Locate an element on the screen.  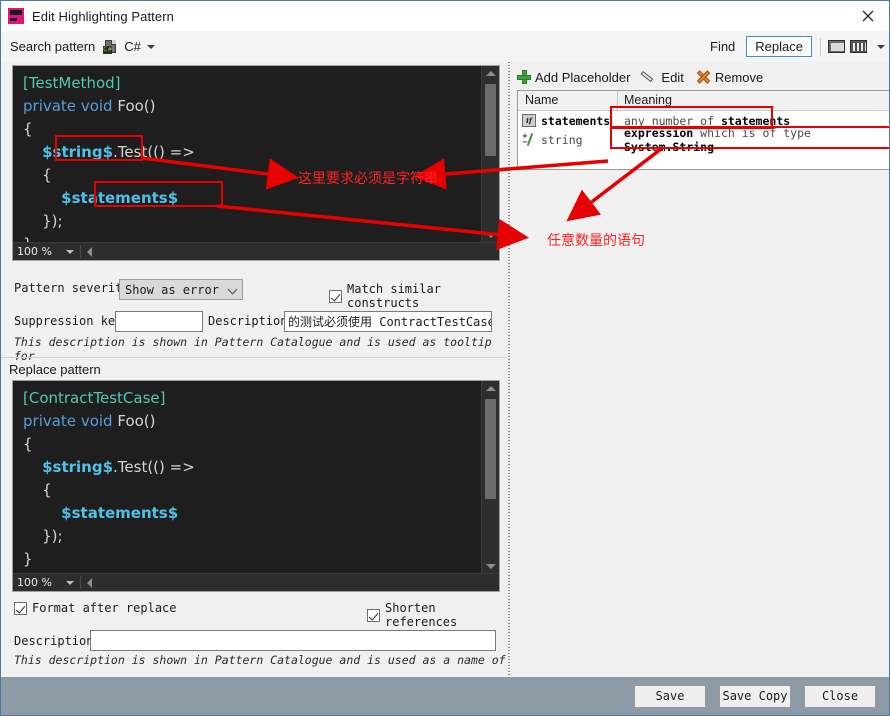
plus-icon is located at coordinates (524, 77).